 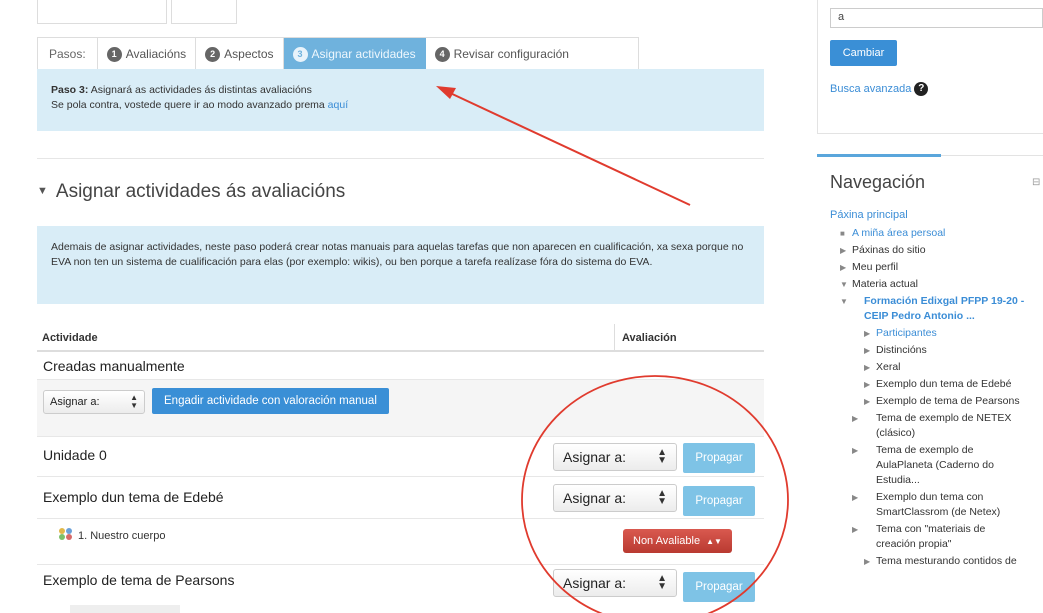 I want to click on annotation-circle, so click(x=655, y=494).